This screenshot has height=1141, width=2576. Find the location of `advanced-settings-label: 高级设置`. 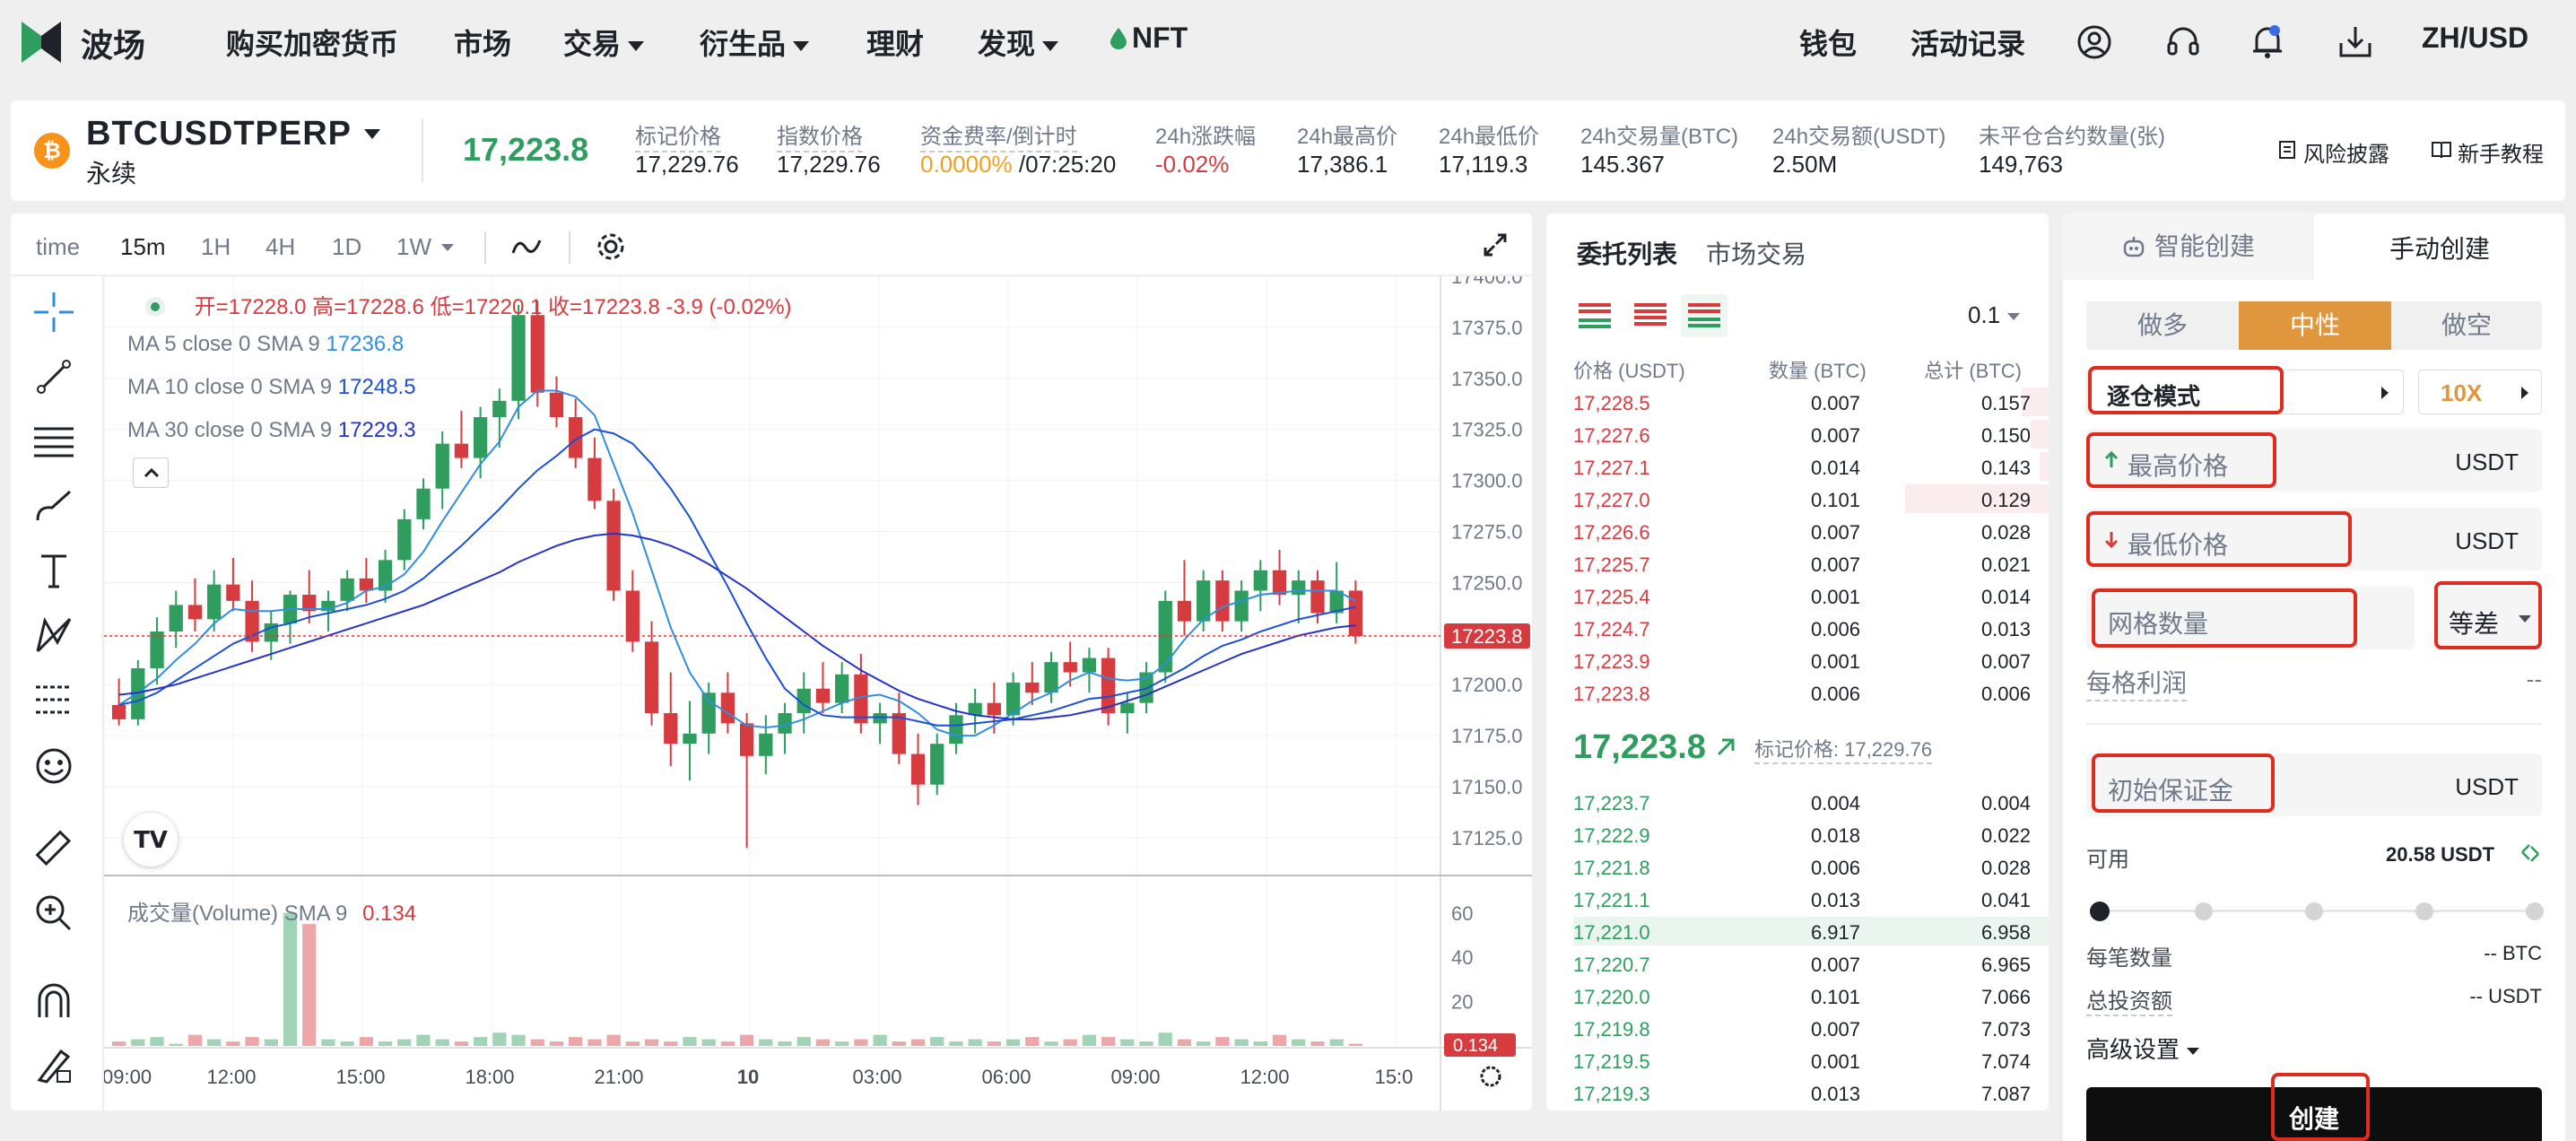

advanced-settings-label: 高级设置 is located at coordinates (2133, 1049).